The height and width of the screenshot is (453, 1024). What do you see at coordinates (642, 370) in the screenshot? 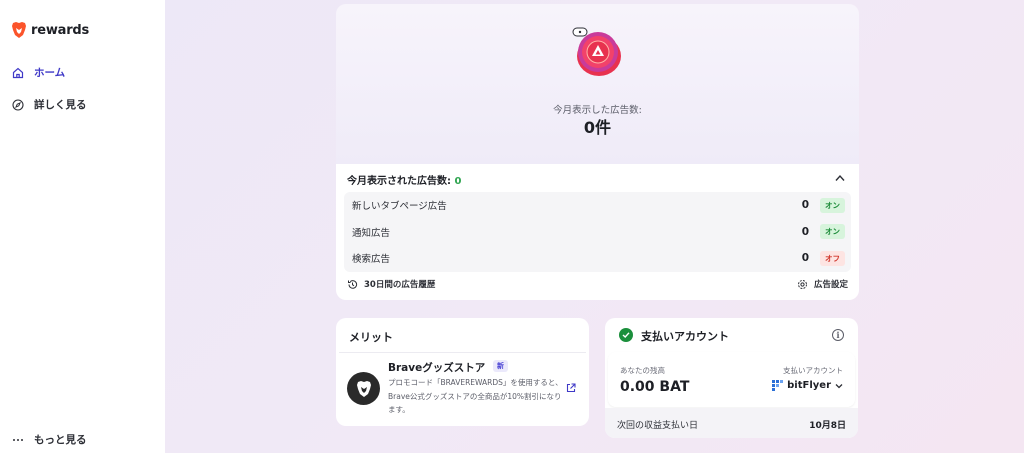
I see `balance-label: あなたの残高` at bounding box center [642, 370].